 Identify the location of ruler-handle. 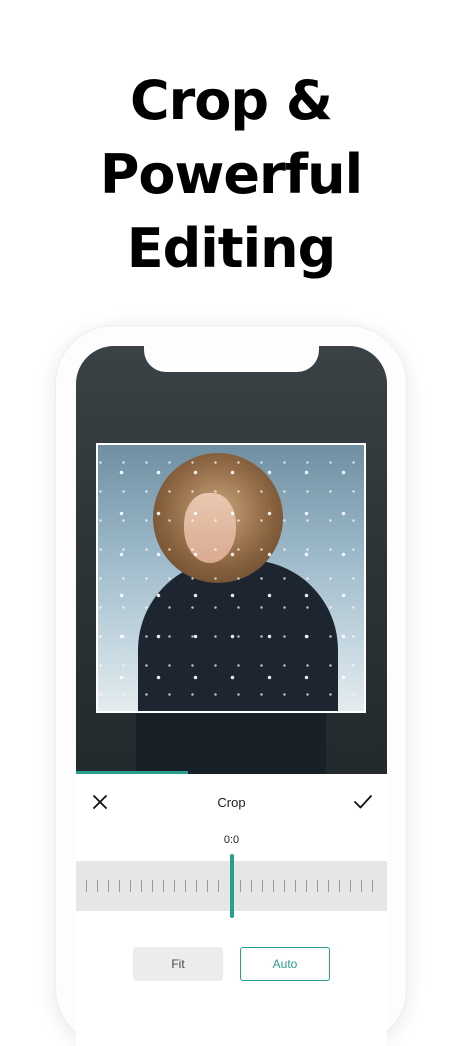
(232, 886).